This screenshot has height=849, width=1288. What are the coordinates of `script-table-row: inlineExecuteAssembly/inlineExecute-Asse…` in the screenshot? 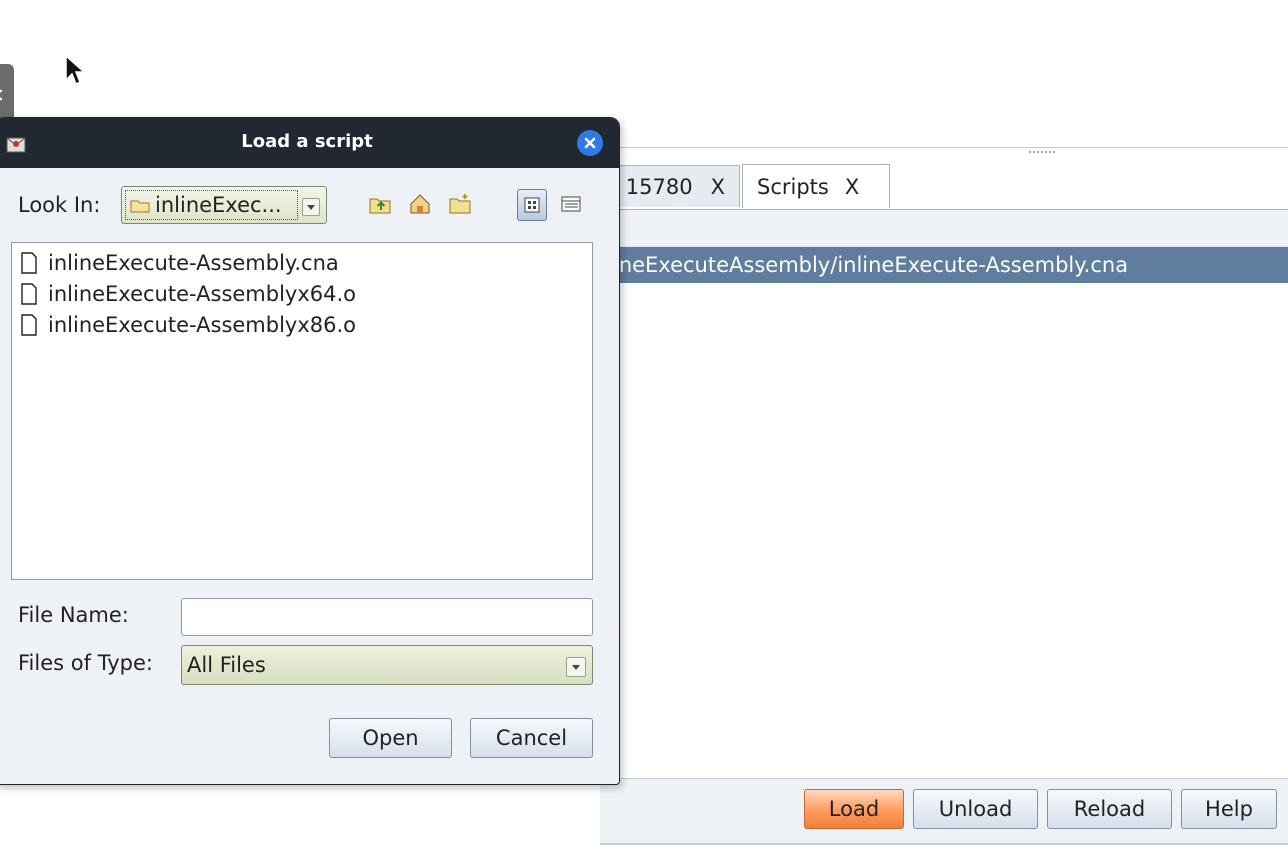 It's located at (944, 265).